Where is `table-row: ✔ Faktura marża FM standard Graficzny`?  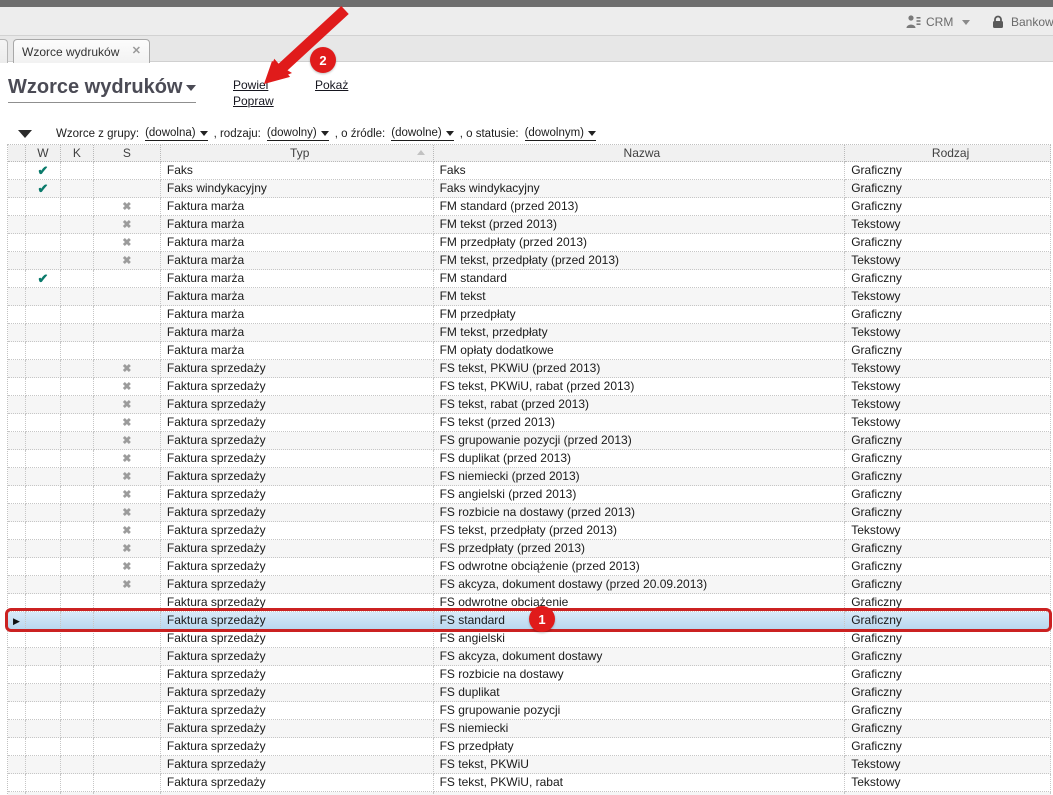
table-row: ✔ Faktura marża FM standard Graficzny is located at coordinates (530, 279).